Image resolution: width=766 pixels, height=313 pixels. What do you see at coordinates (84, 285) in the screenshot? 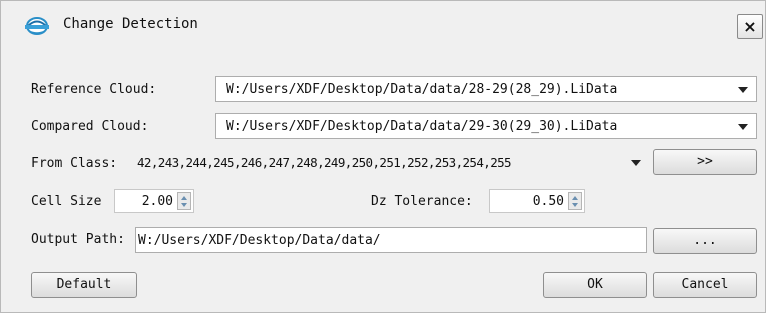
I see `default-button: Default` at bounding box center [84, 285].